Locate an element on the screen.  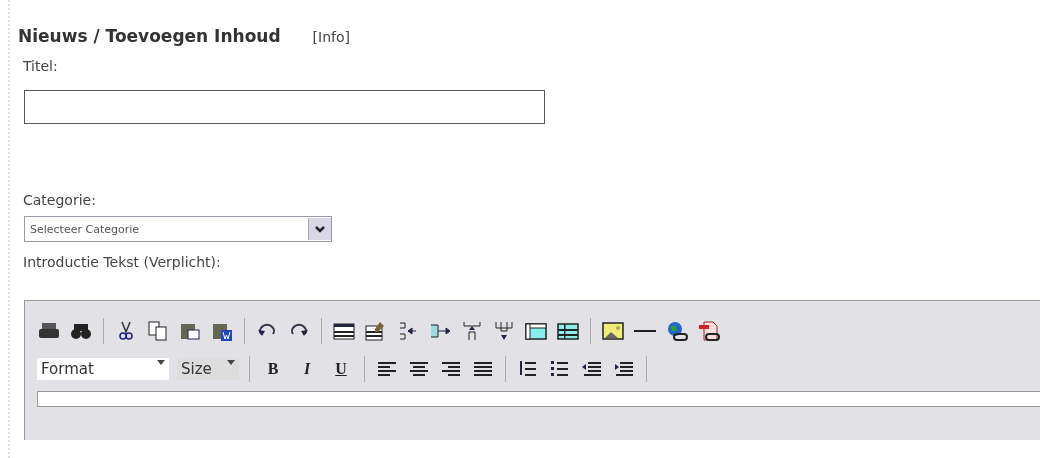
bold-button: B is located at coordinates (273, 369).